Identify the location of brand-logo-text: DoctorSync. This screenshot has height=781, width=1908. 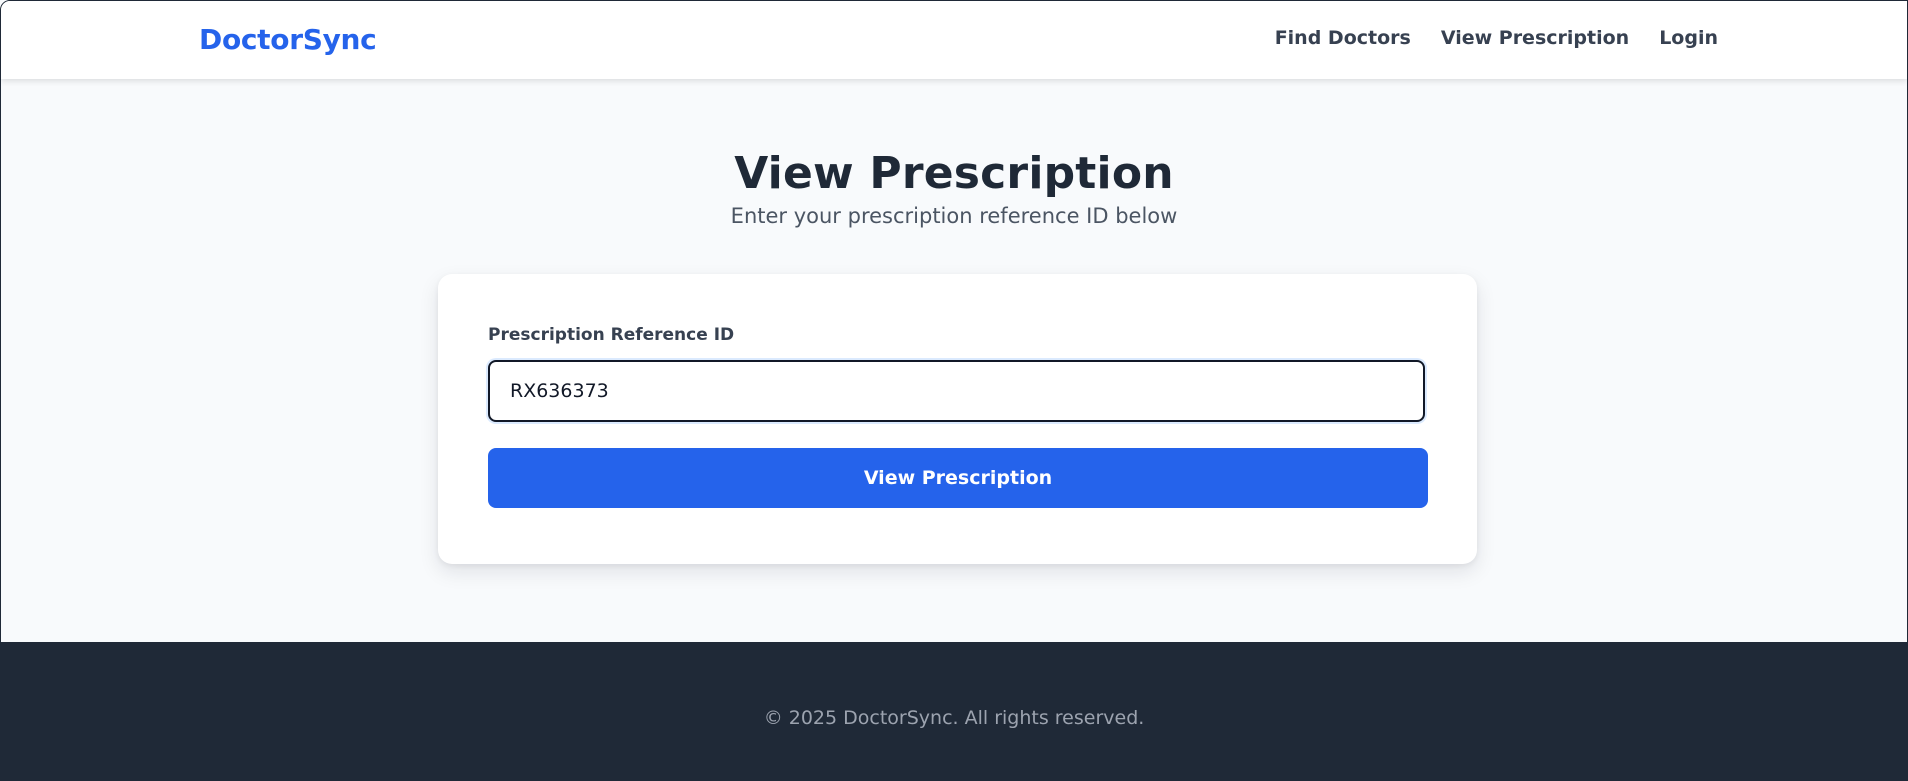
(288, 39).